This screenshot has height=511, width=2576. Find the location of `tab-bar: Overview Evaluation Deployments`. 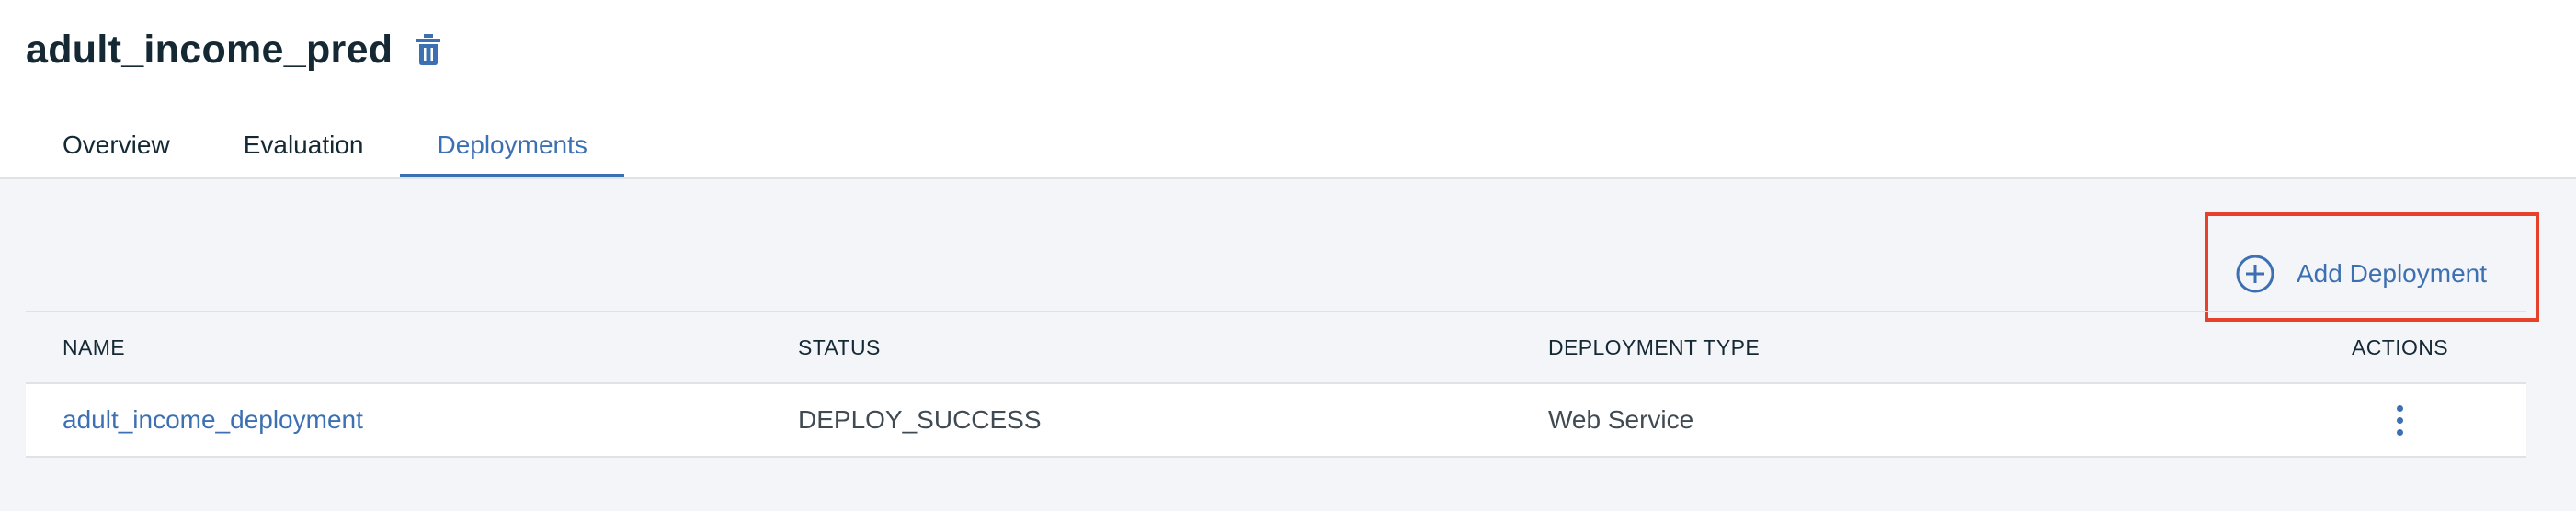

tab-bar: Overview Evaluation Deployments is located at coordinates (325, 149).